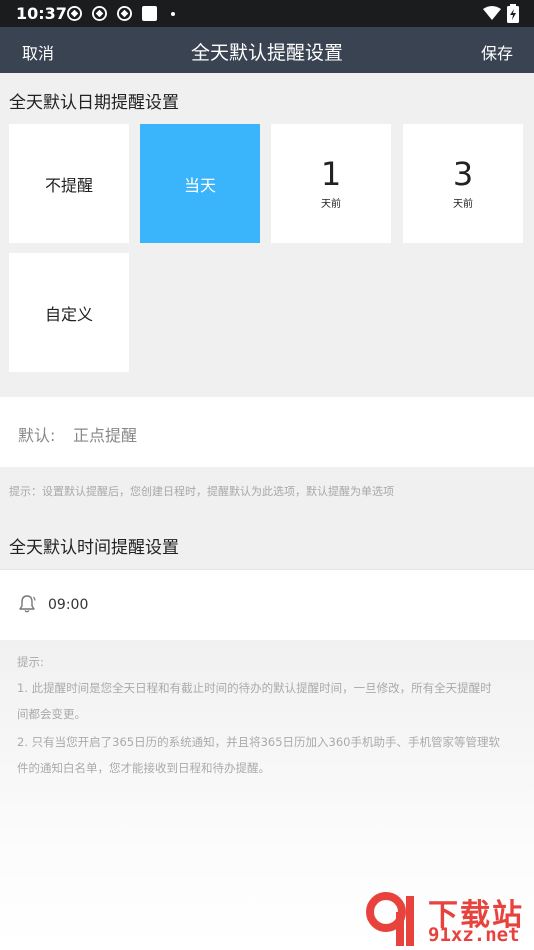  I want to click on option-same-day: 当天, so click(200, 183).